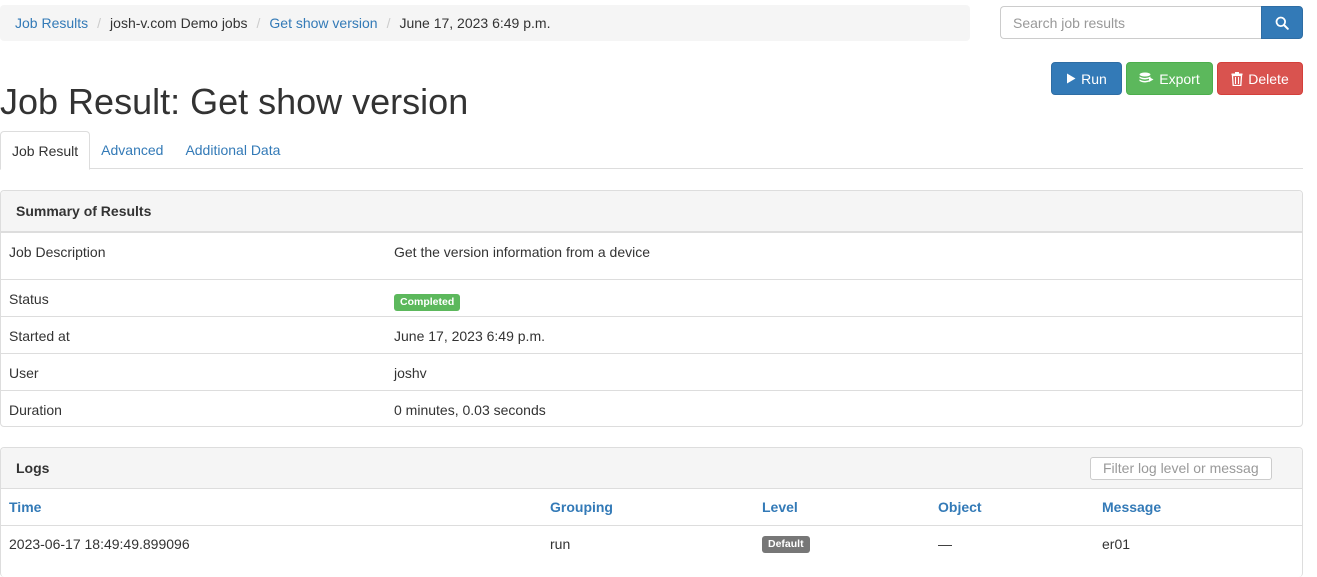 Image resolution: width=1317 pixels, height=577 pixels. What do you see at coordinates (945, 543) in the screenshot?
I see `log-object: —` at bounding box center [945, 543].